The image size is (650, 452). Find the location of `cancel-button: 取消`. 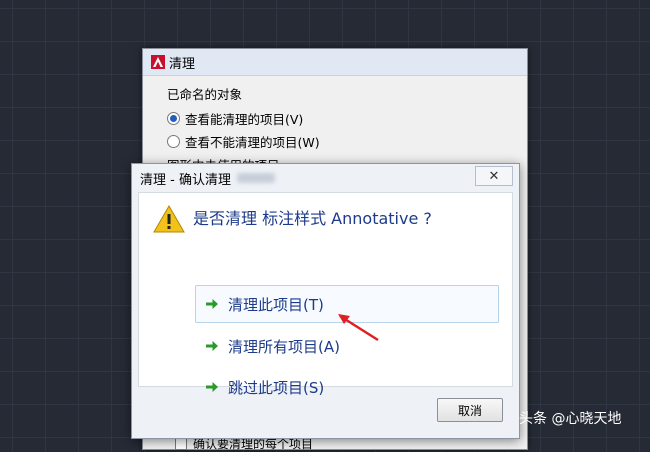

cancel-button: 取消 is located at coordinates (470, 410).